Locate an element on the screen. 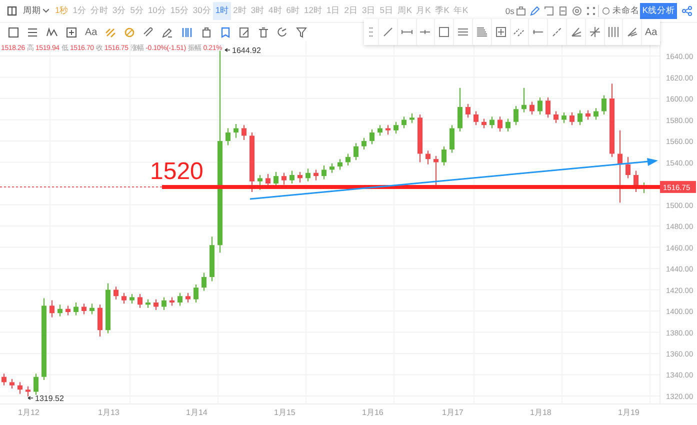 This screenshot has height=425, width=697. date-axis-label: 1月13 is located at coordinates (109, 412).